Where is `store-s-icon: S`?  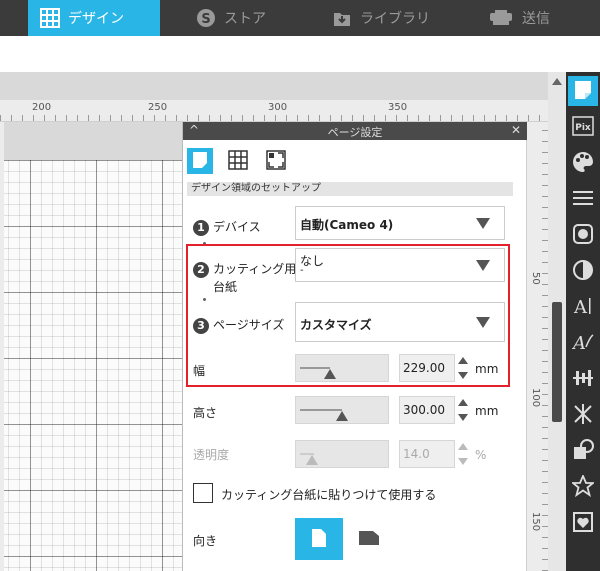 store-s-icon: S is located at coordinates (206, 18).